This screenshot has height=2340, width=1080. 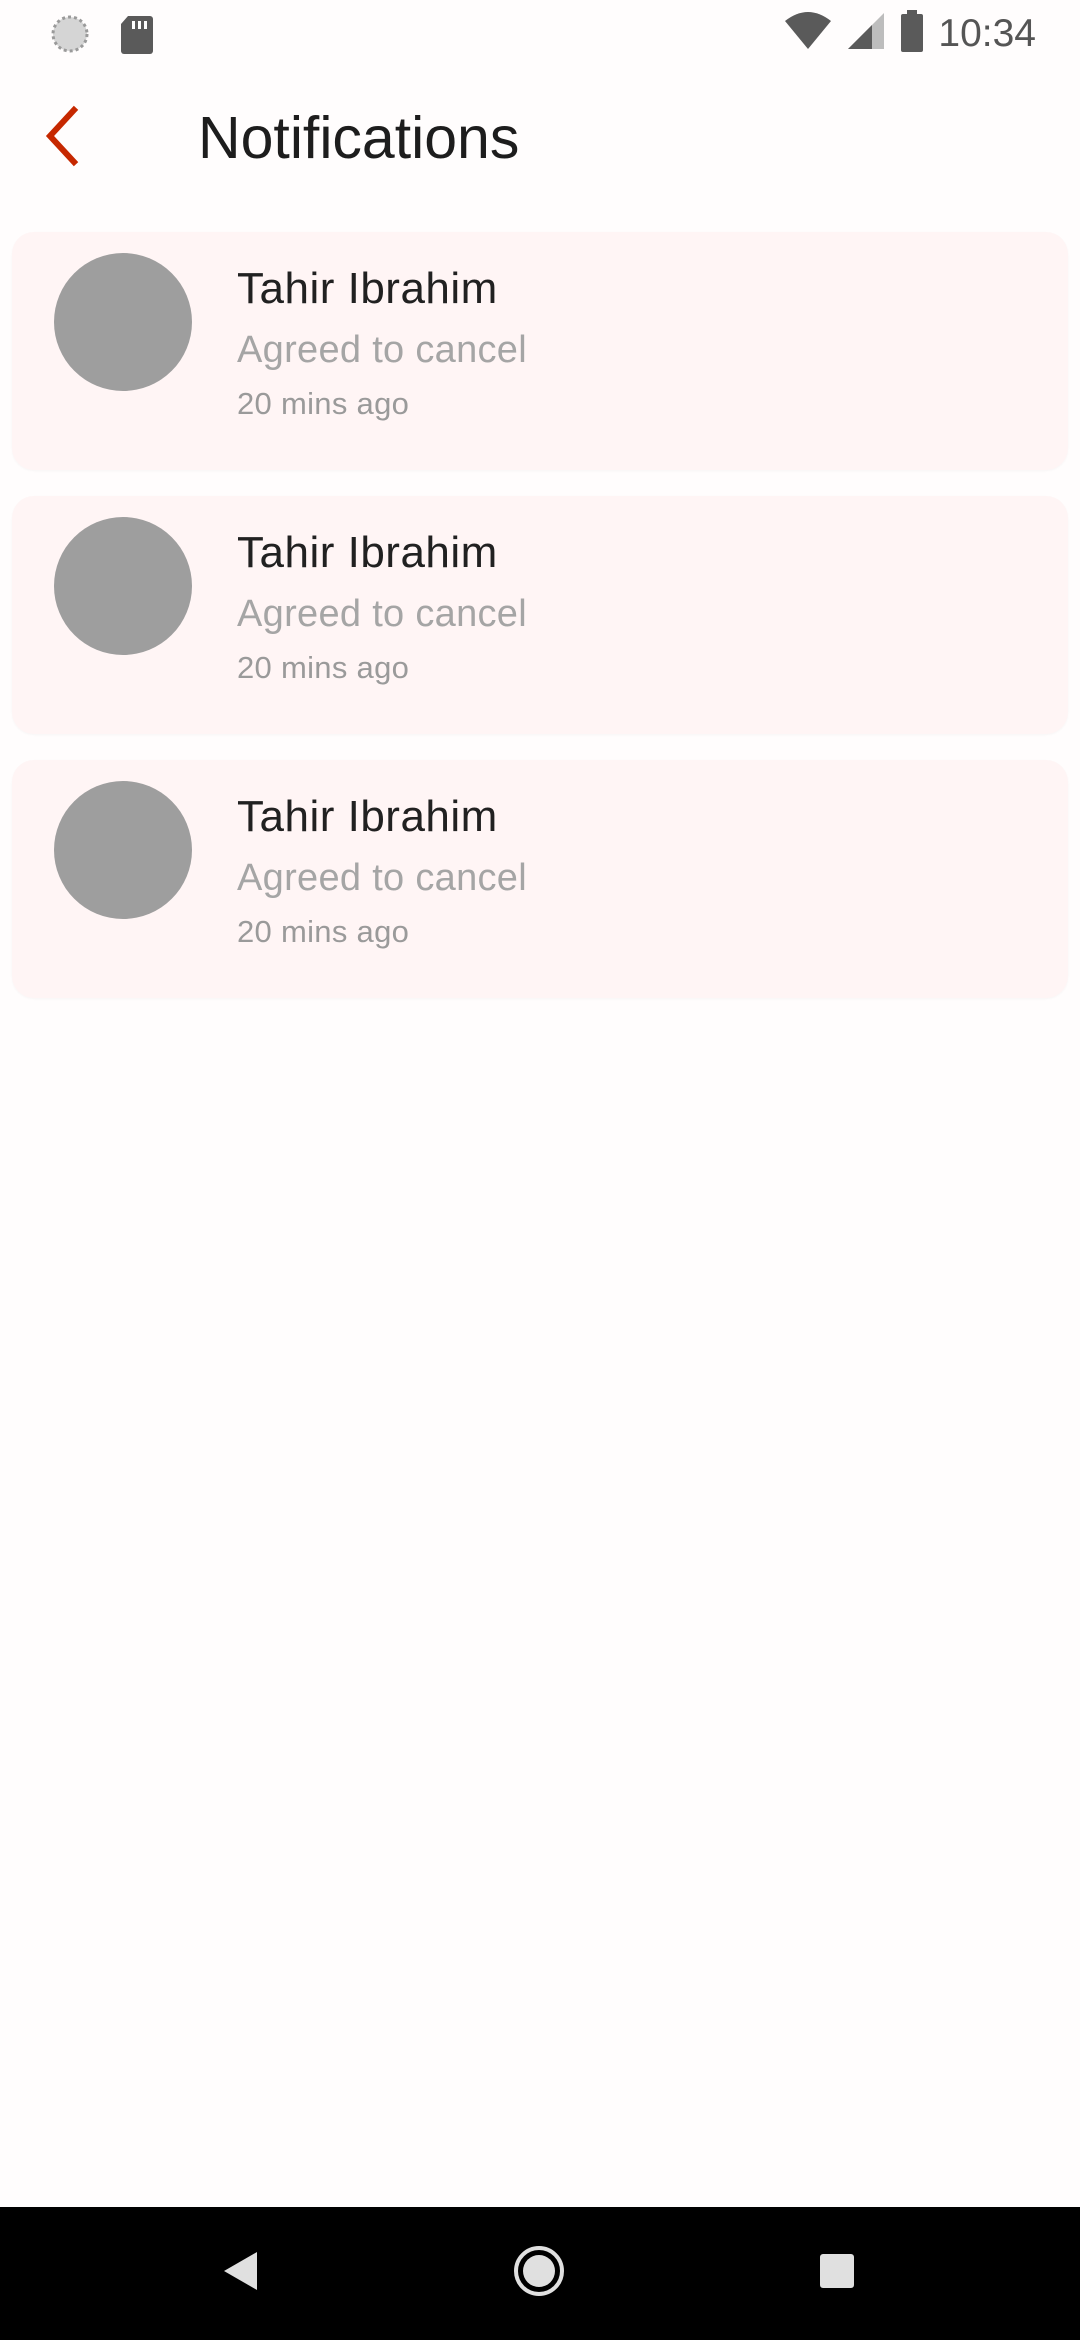 I want to click on back-button, so click(x=62, y=138).